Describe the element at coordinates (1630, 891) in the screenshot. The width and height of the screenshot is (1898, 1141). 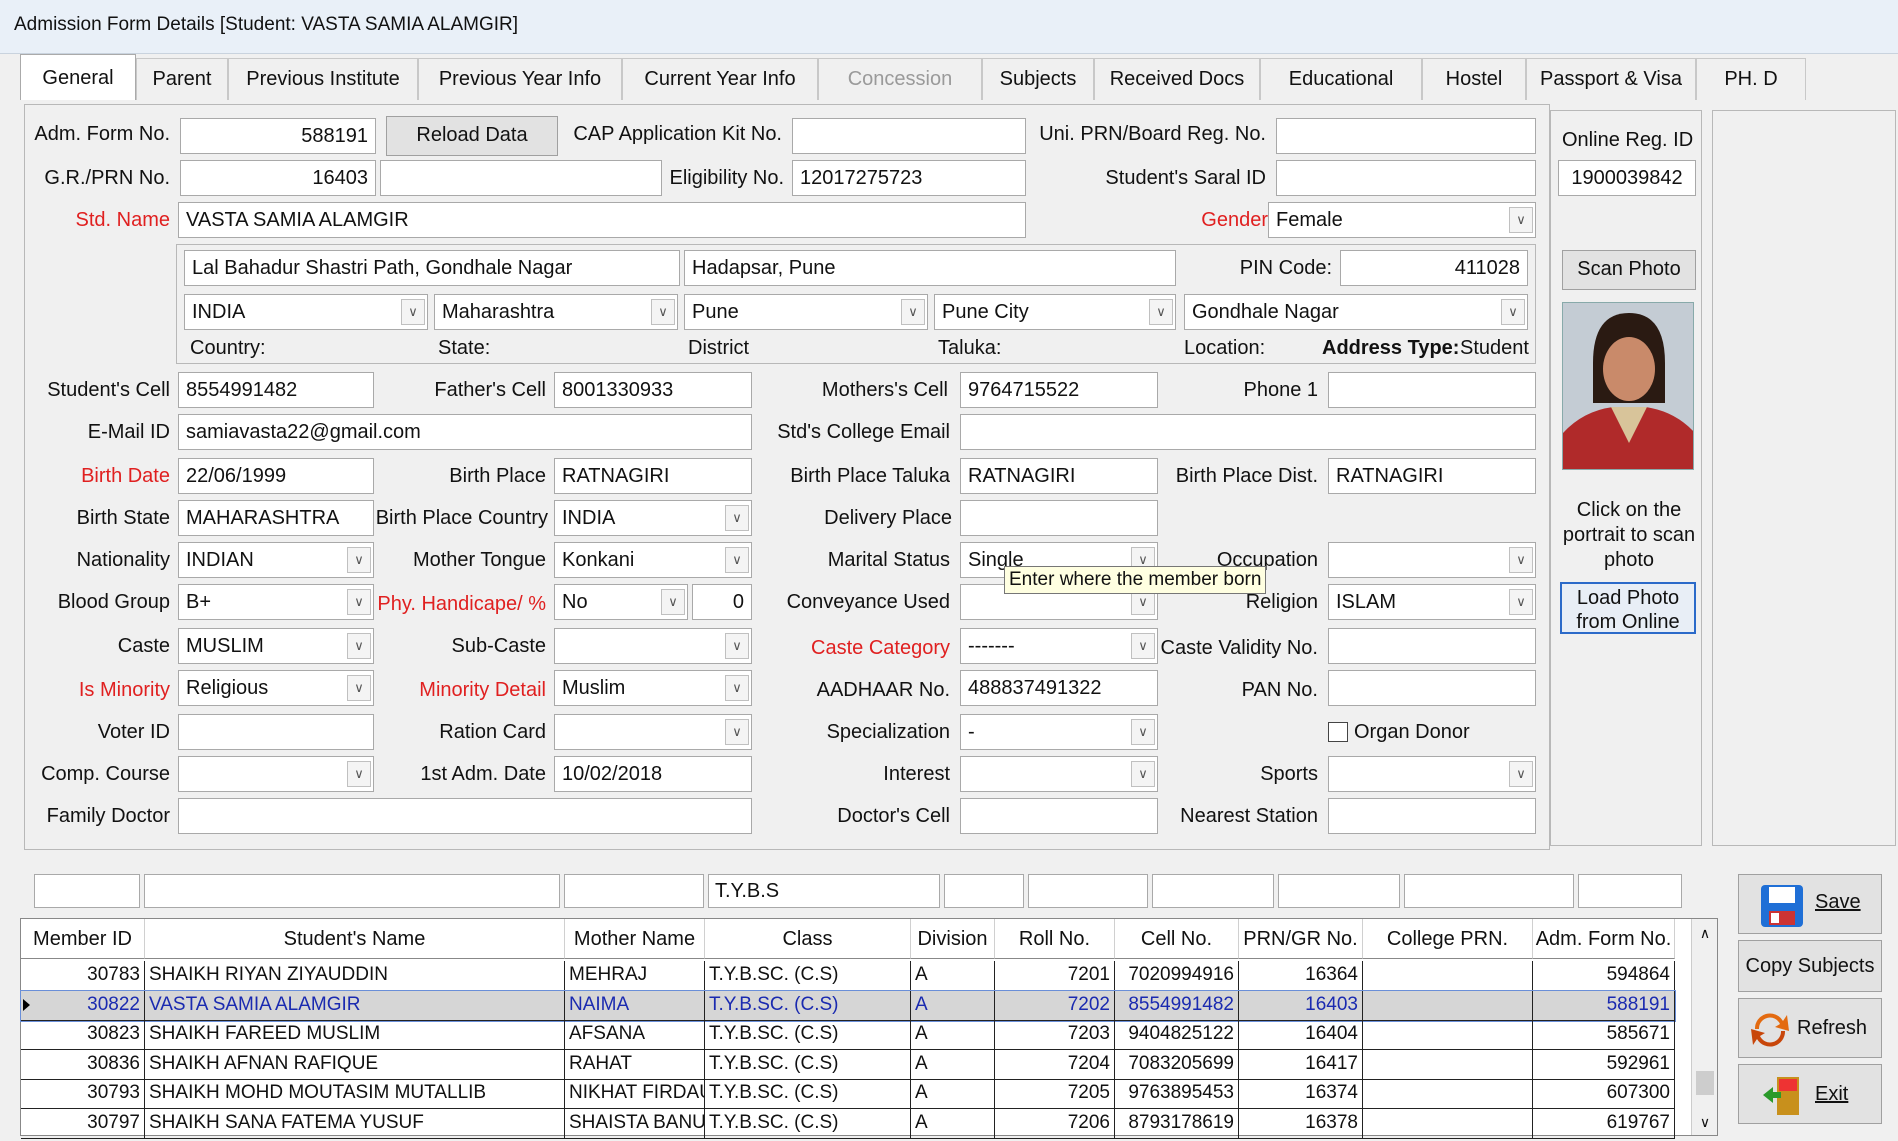
I see `filter-adm-form` at that location.